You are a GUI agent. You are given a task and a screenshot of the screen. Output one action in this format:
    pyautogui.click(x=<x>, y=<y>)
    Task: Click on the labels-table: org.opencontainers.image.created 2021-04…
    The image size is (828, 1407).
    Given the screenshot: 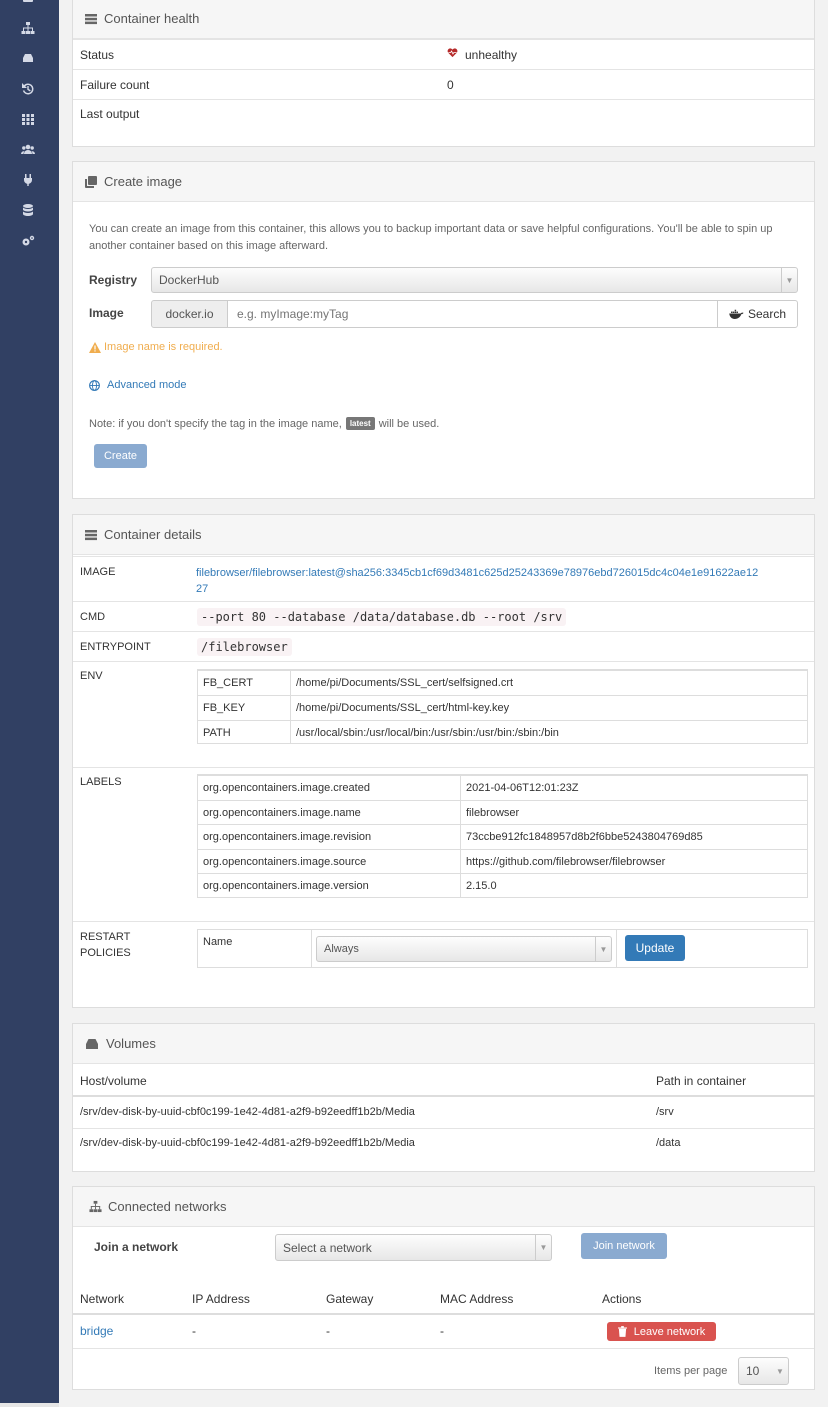 What is the action you would take?
    pyautogui.click(x=502, y=836)
    